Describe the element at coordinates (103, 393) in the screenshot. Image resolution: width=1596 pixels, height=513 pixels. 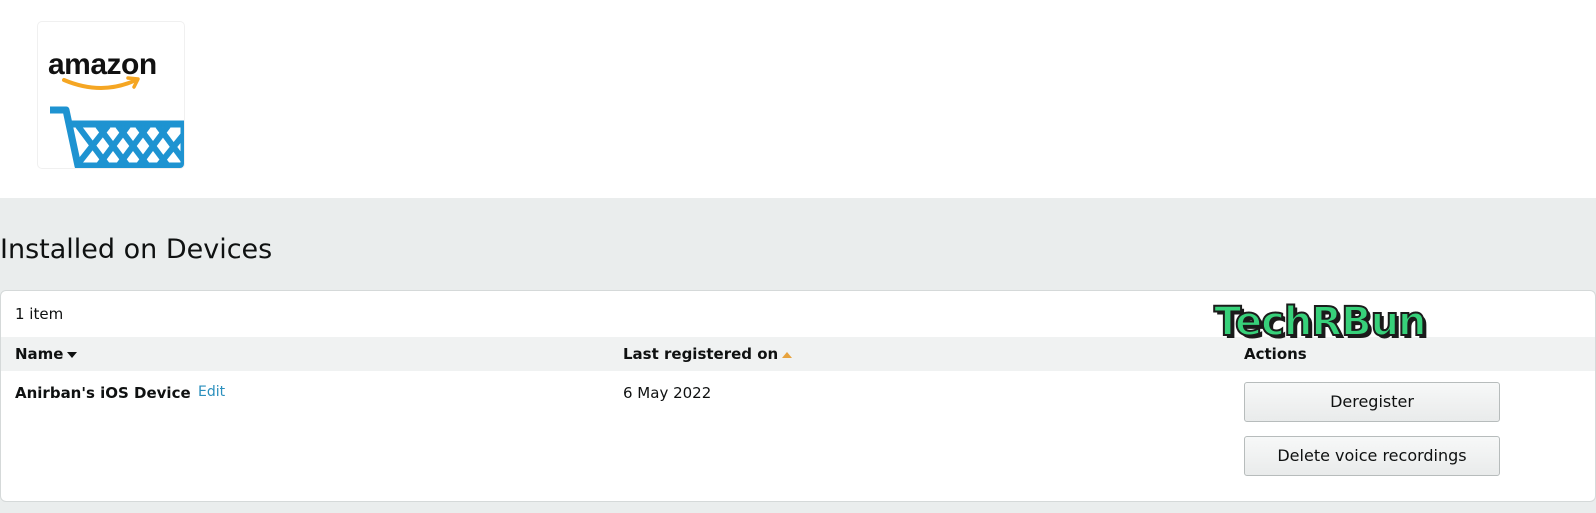
I see `device-name: Anirban's iOS Device` at that location.